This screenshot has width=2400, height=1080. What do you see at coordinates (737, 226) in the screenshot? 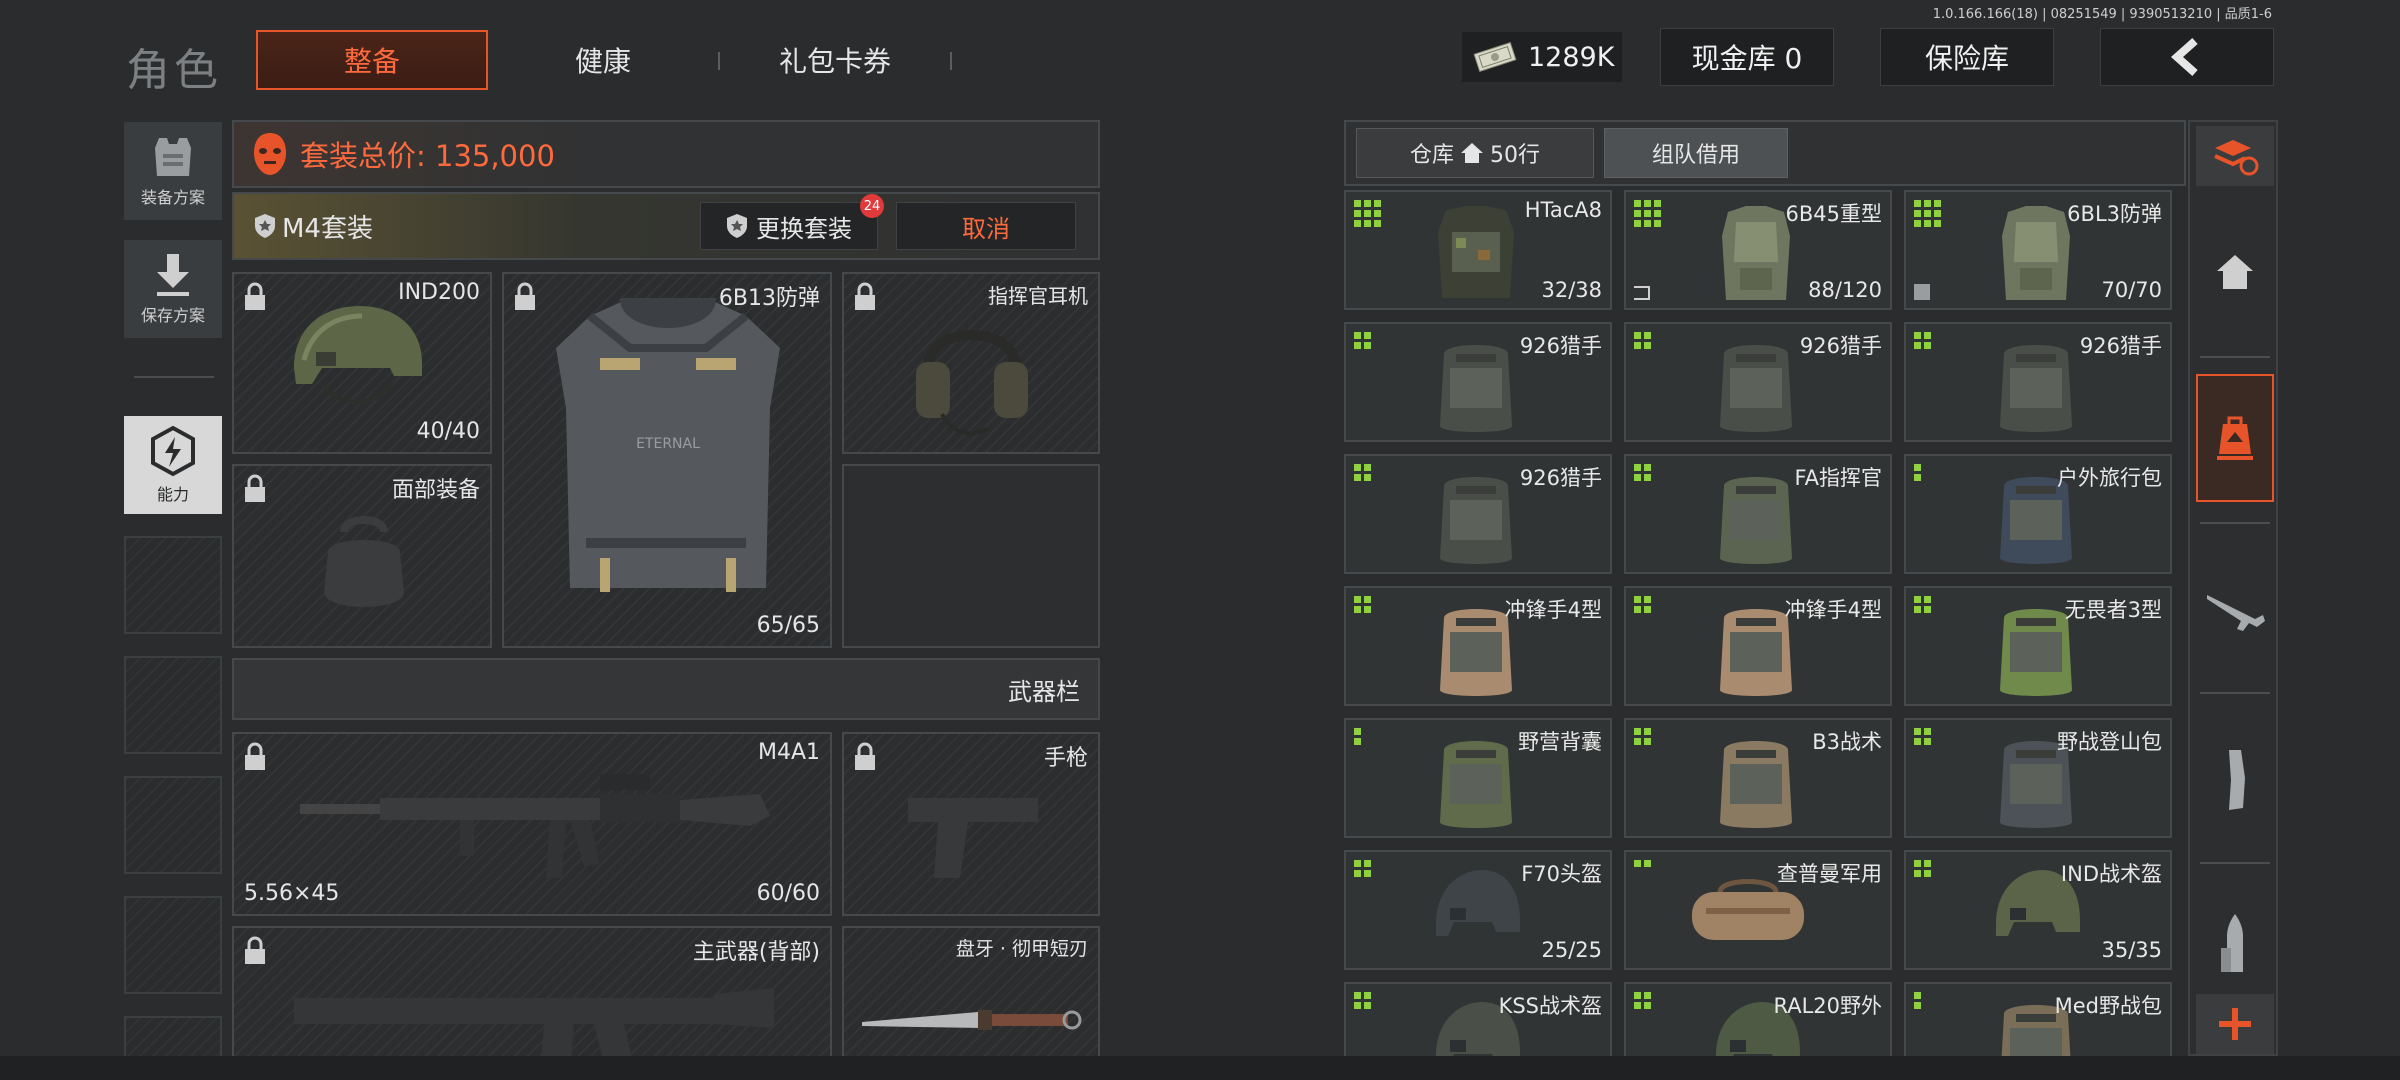
I see `shield-icon` at bounding box center [737, 226].